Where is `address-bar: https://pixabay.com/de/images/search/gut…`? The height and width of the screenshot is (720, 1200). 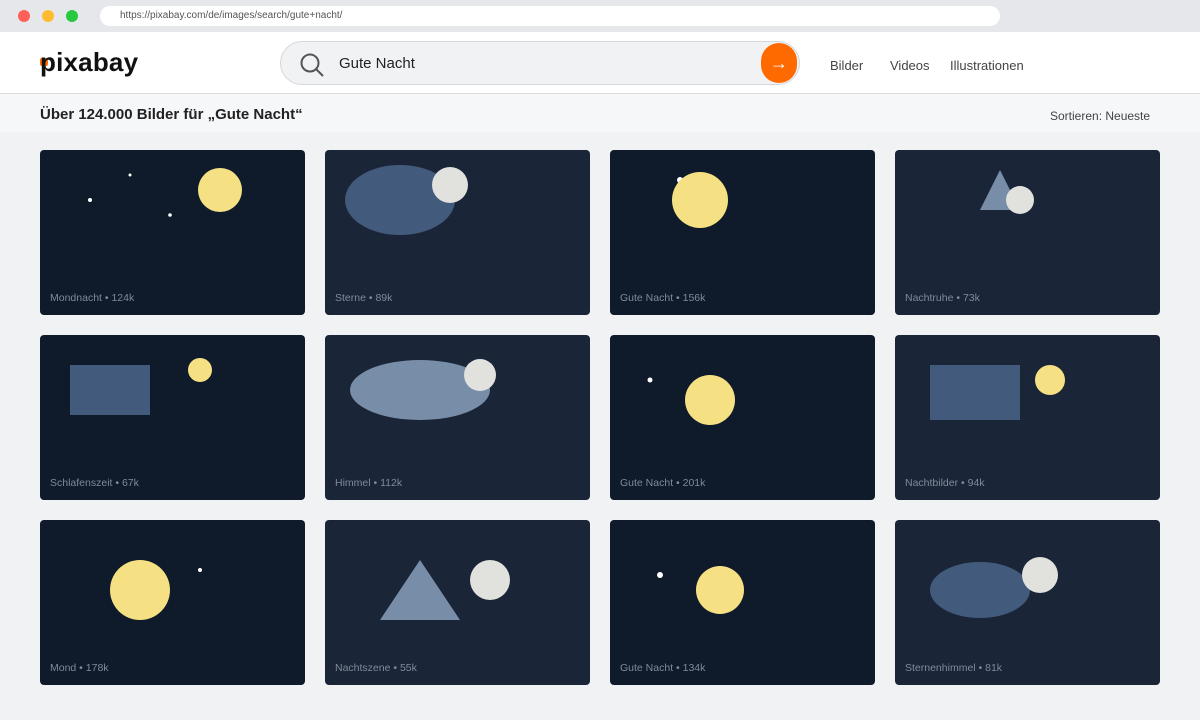
address-bar: https://pixabay.com/de/images/search/gut… is located at coordinates (550, 16).